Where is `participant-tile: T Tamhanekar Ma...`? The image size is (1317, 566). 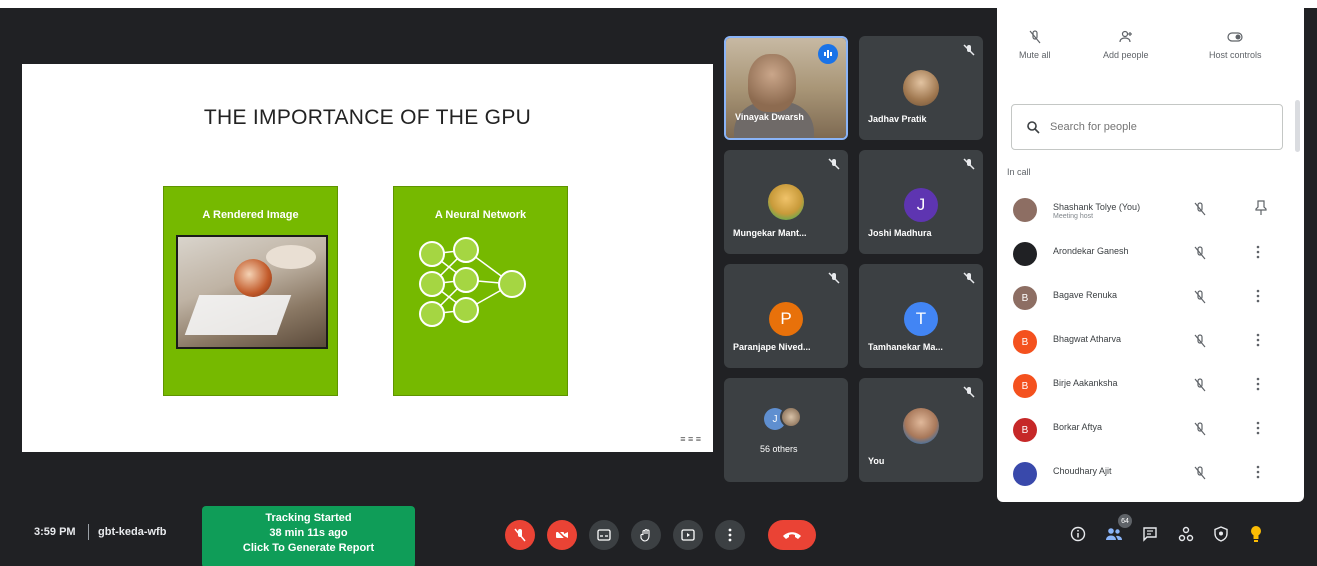 participant-tile: T Tamhanekar Ma... is located at coordinates (921, 316).